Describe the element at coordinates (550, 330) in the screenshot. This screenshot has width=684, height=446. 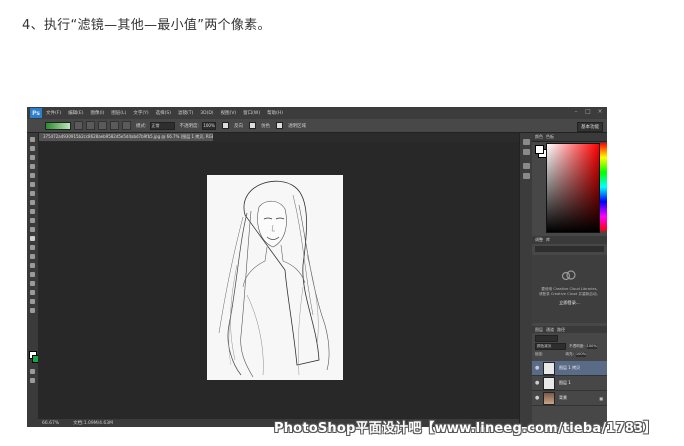
I see `tab-channels: 通道` at that location.